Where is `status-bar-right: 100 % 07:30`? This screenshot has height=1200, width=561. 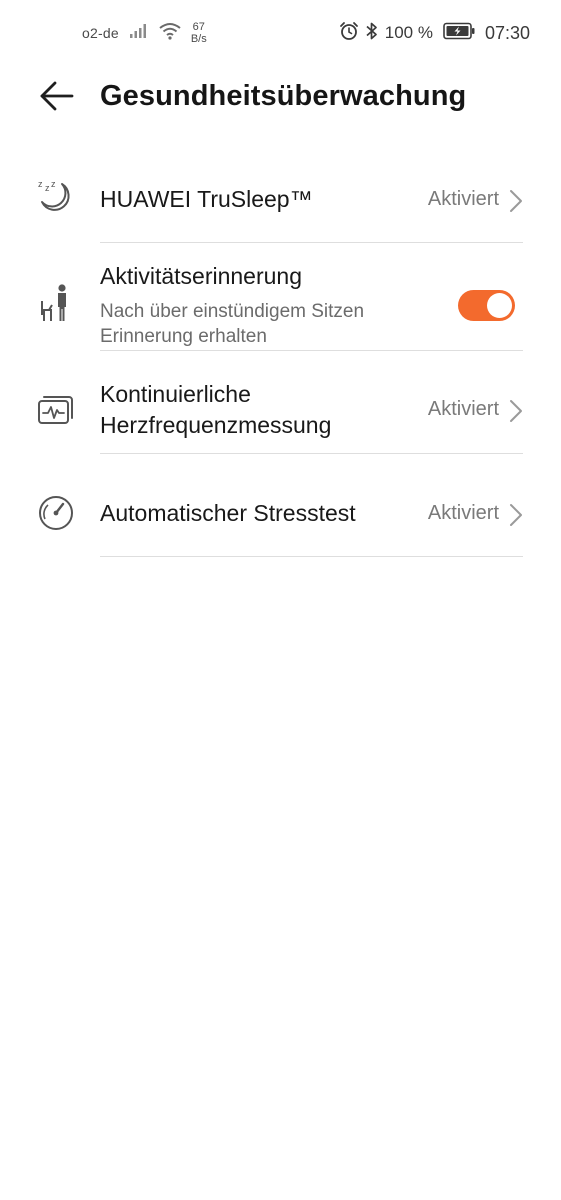
status-bar-right: 100 % 07:30 is located at coordinates (434, 33).